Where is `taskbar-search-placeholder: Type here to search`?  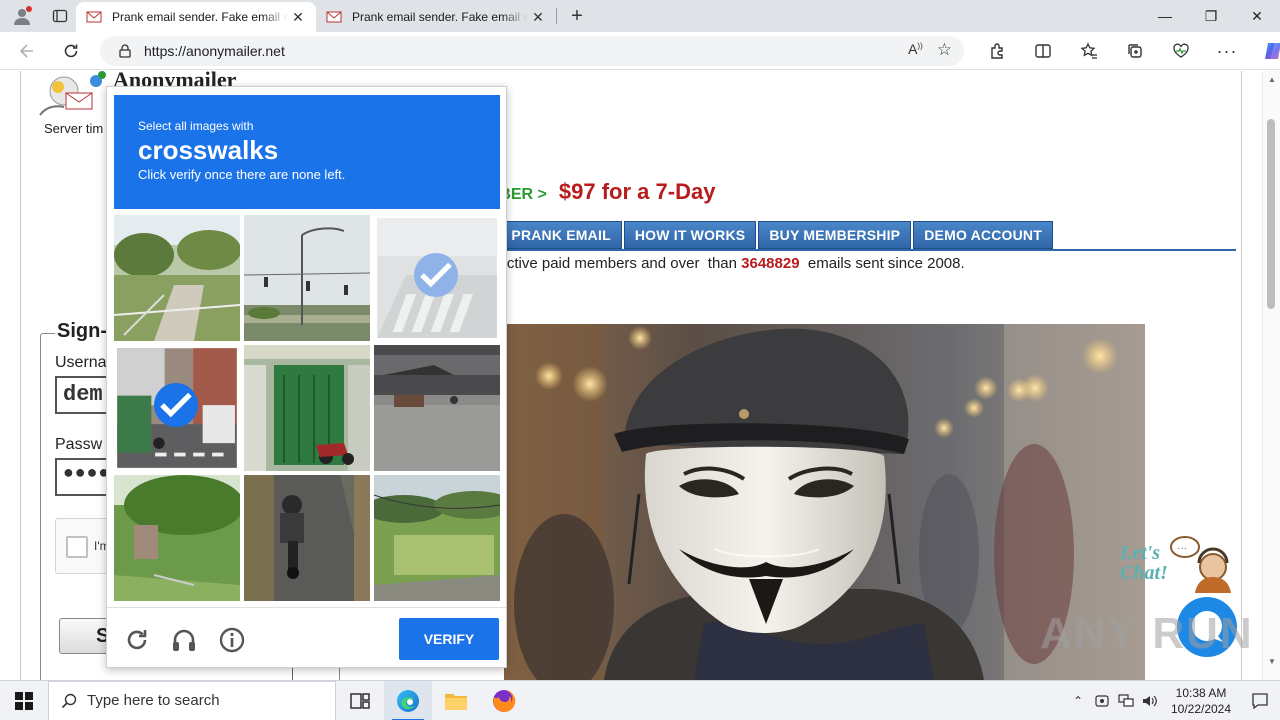 taskbar-search-placeholder: Type here to search is located at coordinates (153, 700).